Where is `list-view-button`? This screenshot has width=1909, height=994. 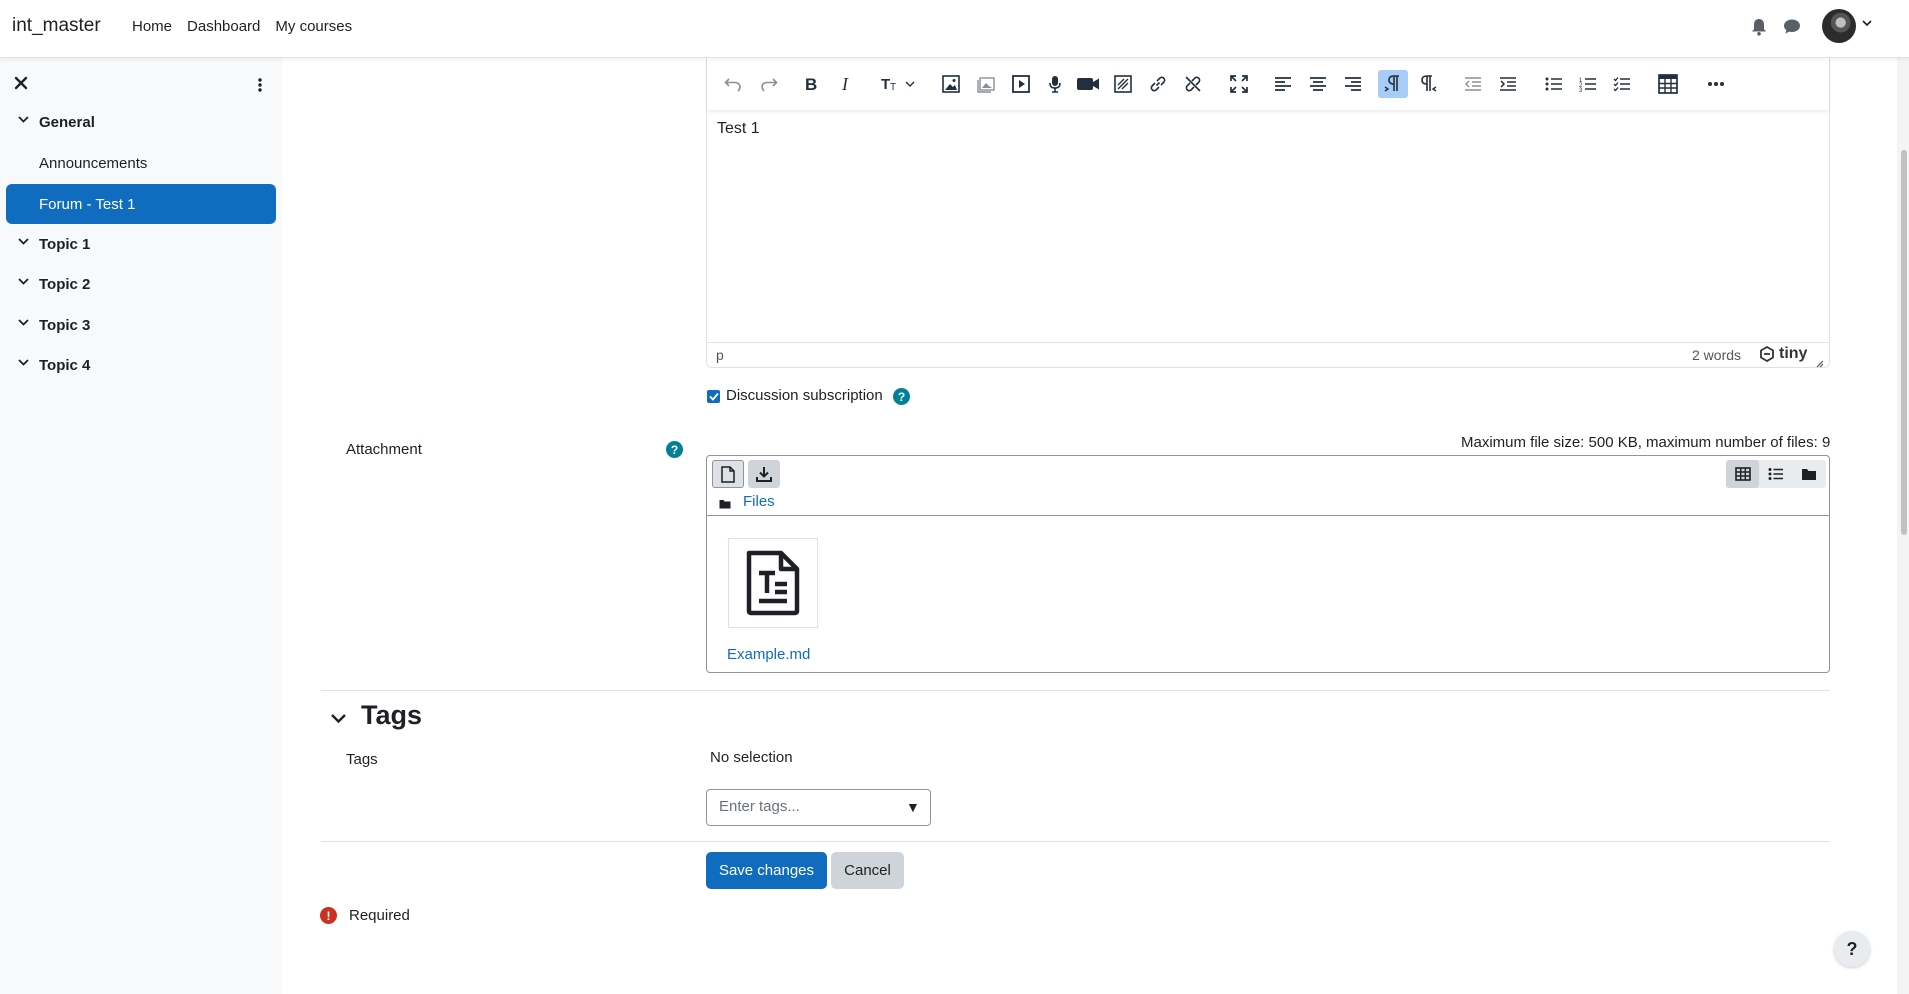
list-view-button is located at coordinates (1775, 474).